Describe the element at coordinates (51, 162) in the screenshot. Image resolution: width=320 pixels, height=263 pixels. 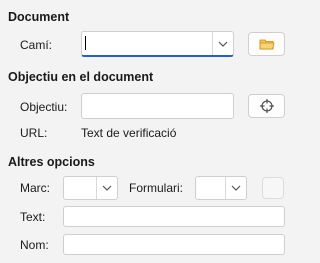
I see `section-heading-other-options: Altres opcions` at that location.